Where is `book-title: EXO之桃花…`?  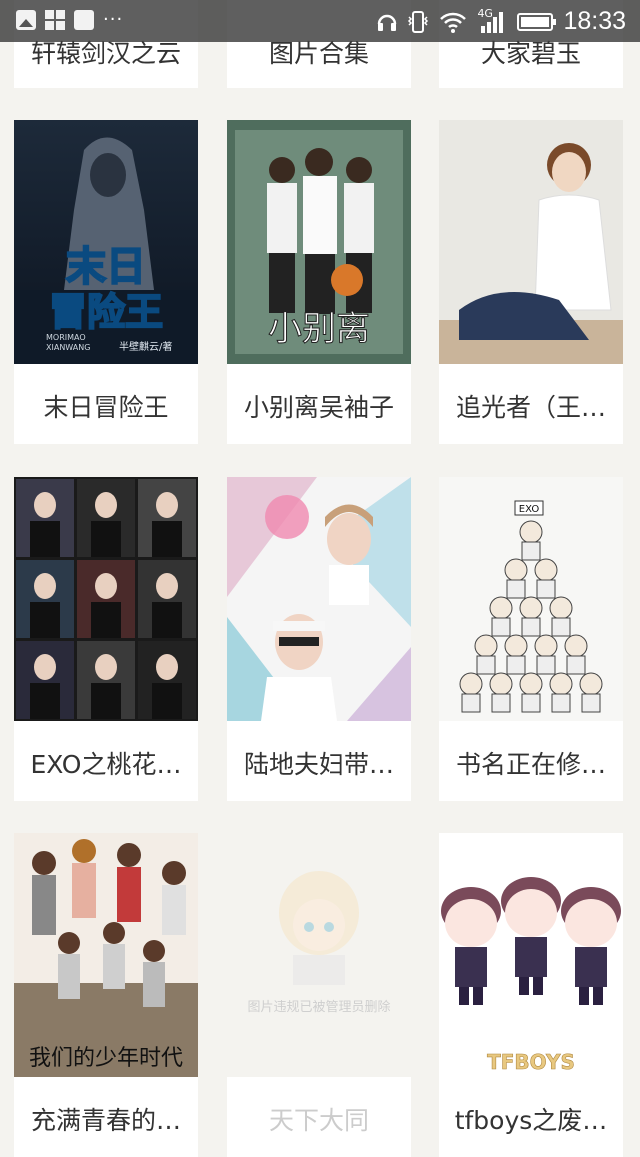 book-title: EXO之桃花… is located at coordinates (106, 763).